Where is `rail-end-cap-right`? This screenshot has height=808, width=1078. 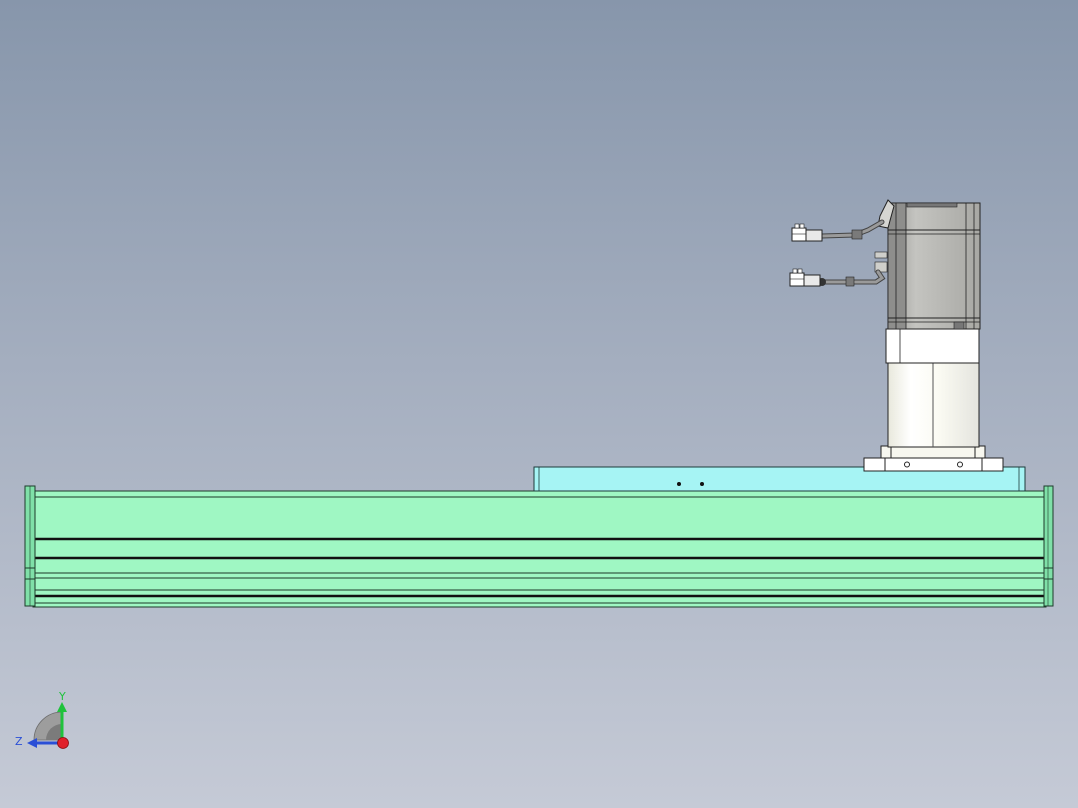 rail-end-cap-right is located at coordinates (1048, 546).